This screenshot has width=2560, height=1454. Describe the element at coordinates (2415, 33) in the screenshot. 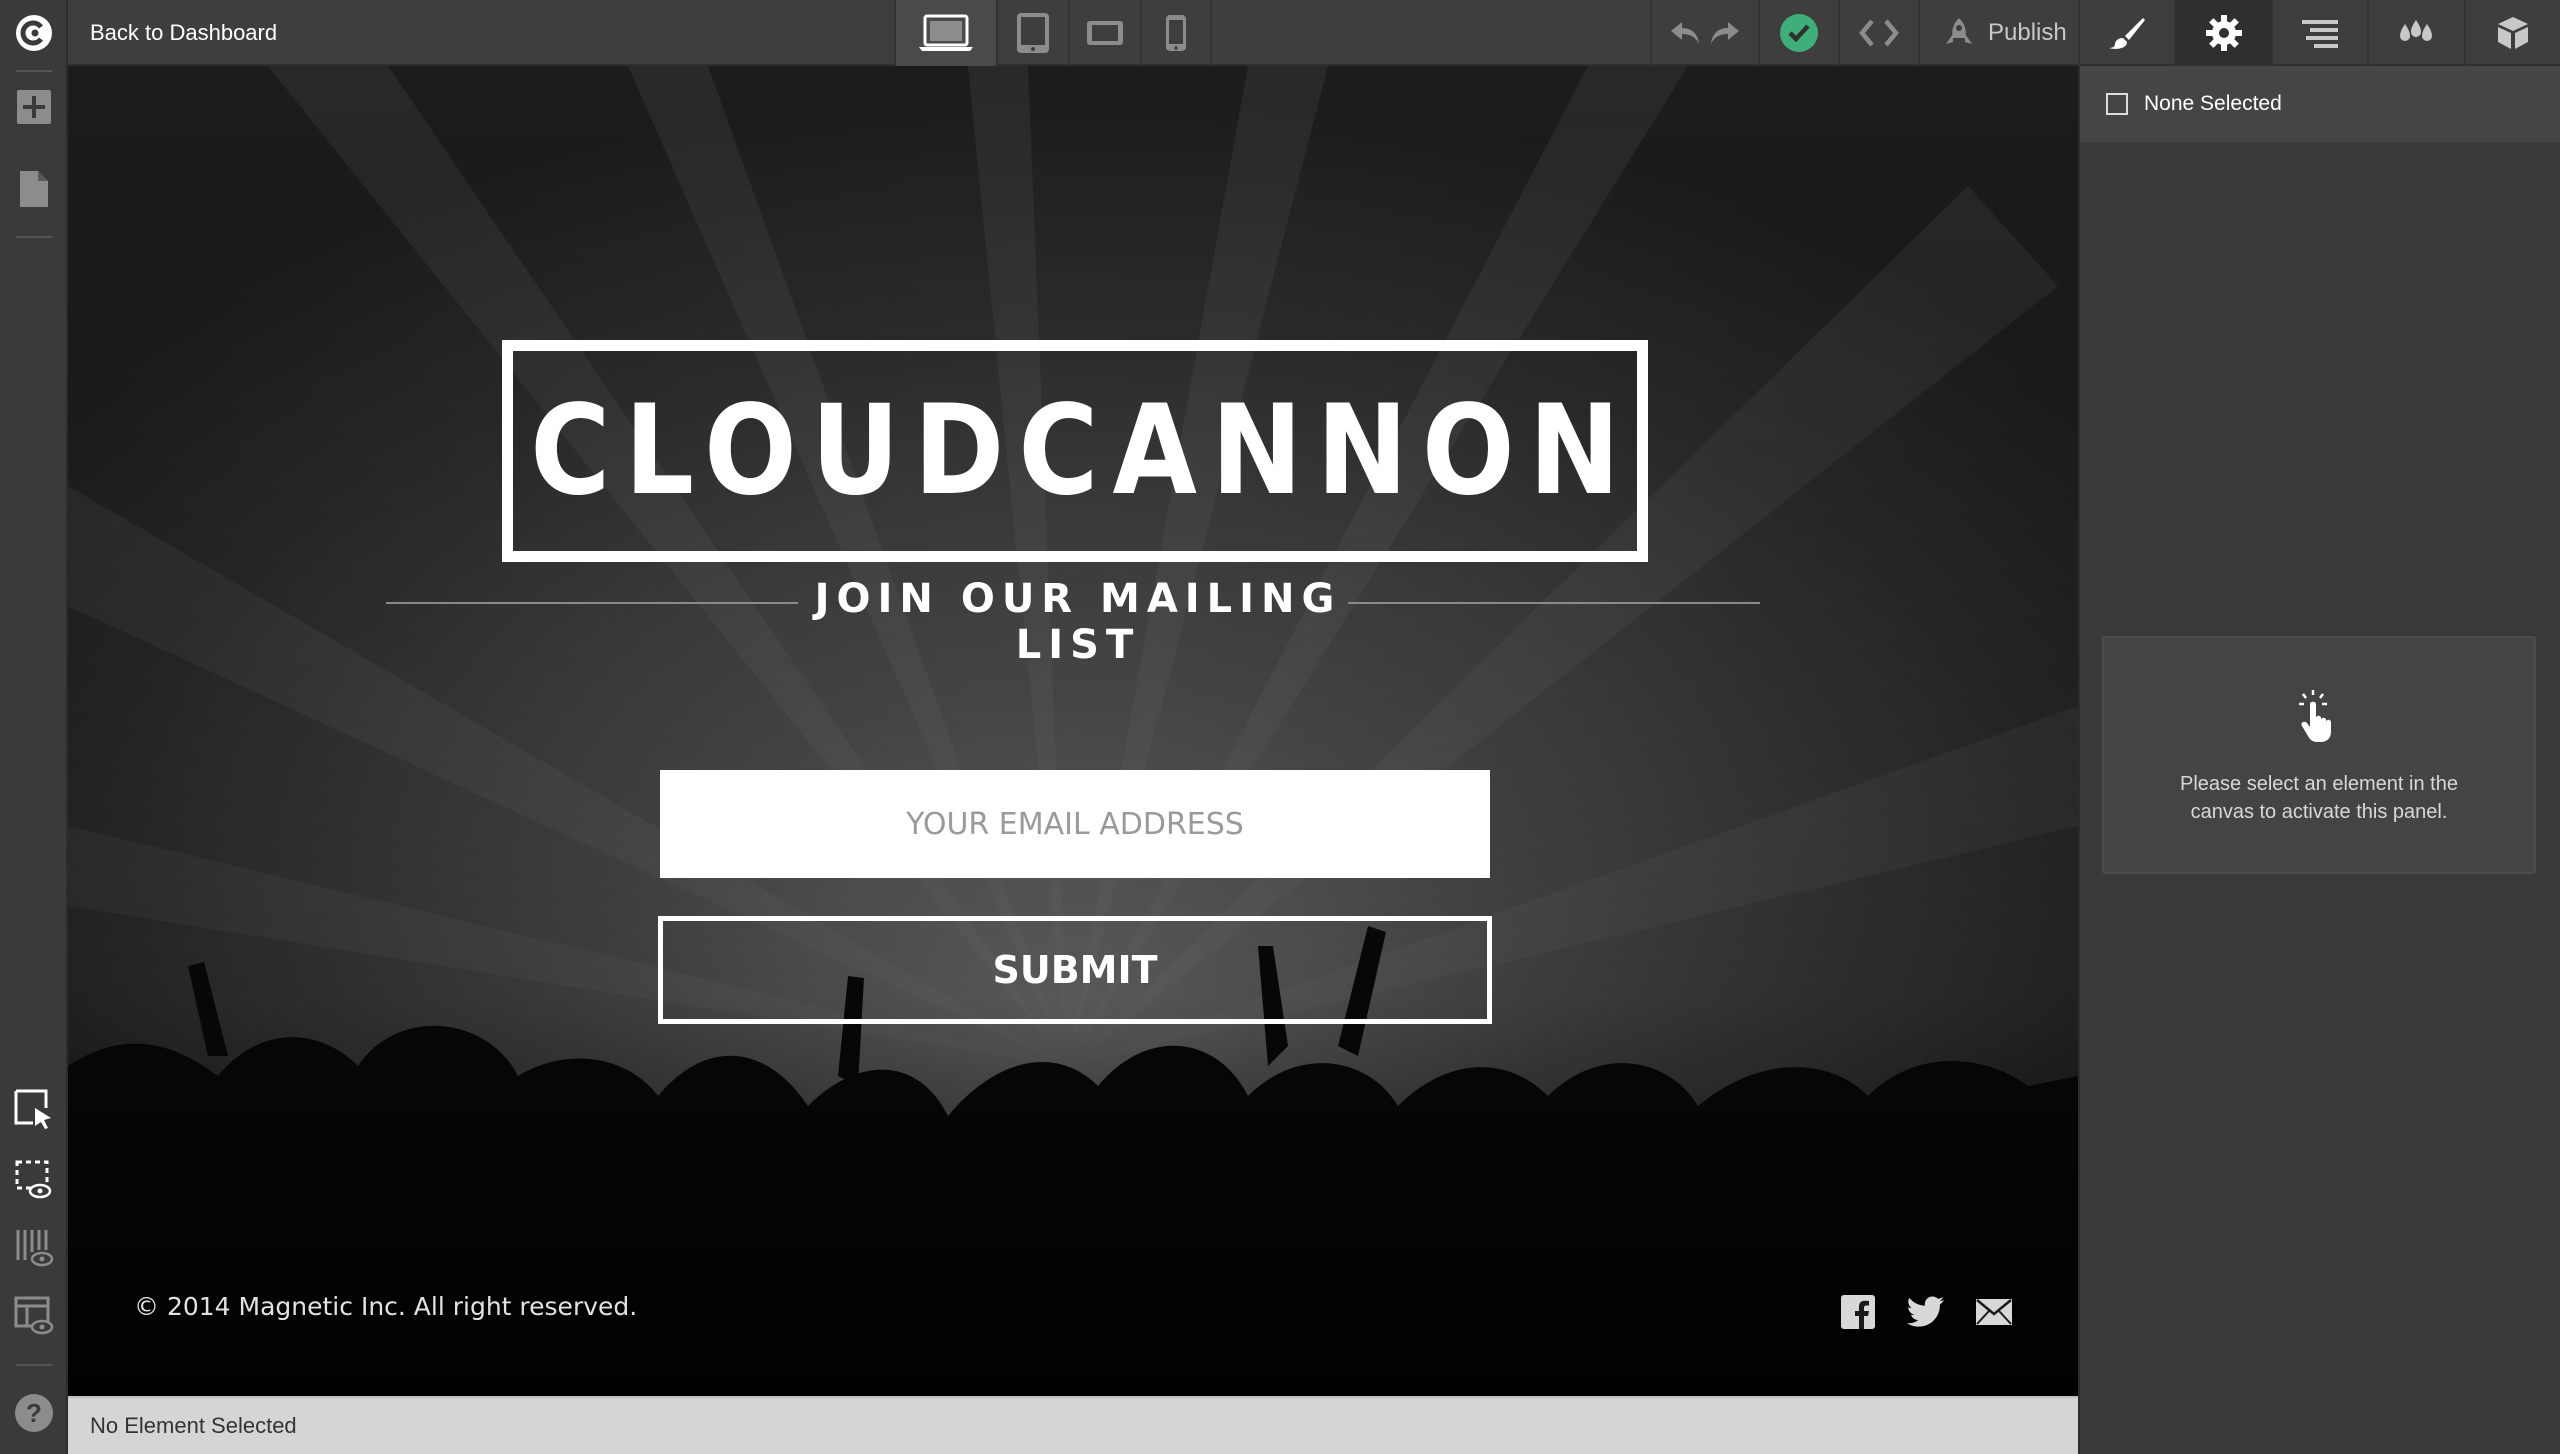

I see `drops-icon` at that location.